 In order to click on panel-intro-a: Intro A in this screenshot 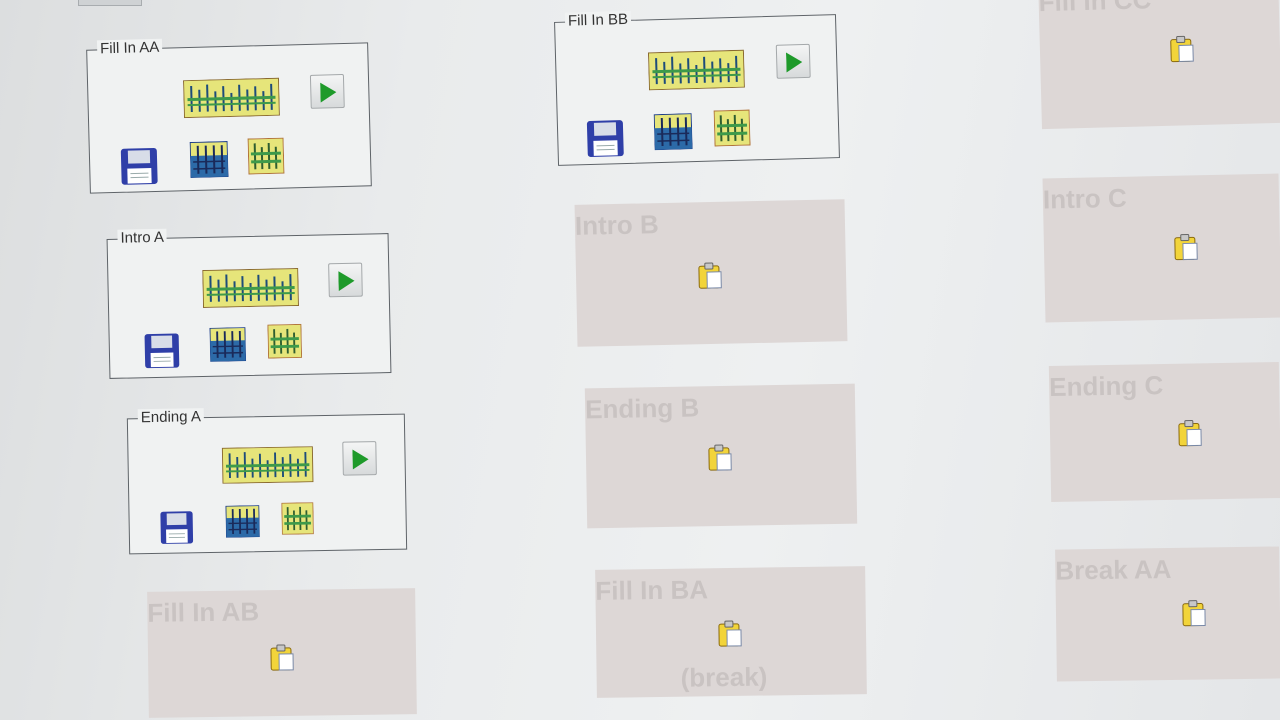, I will do `click(249, 303)`.